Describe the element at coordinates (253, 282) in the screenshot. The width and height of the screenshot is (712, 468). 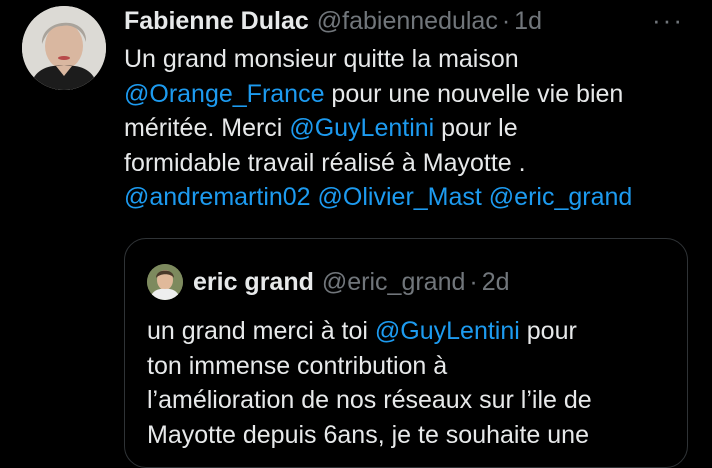
I see `quoted-display-name: eric grand` at that location.